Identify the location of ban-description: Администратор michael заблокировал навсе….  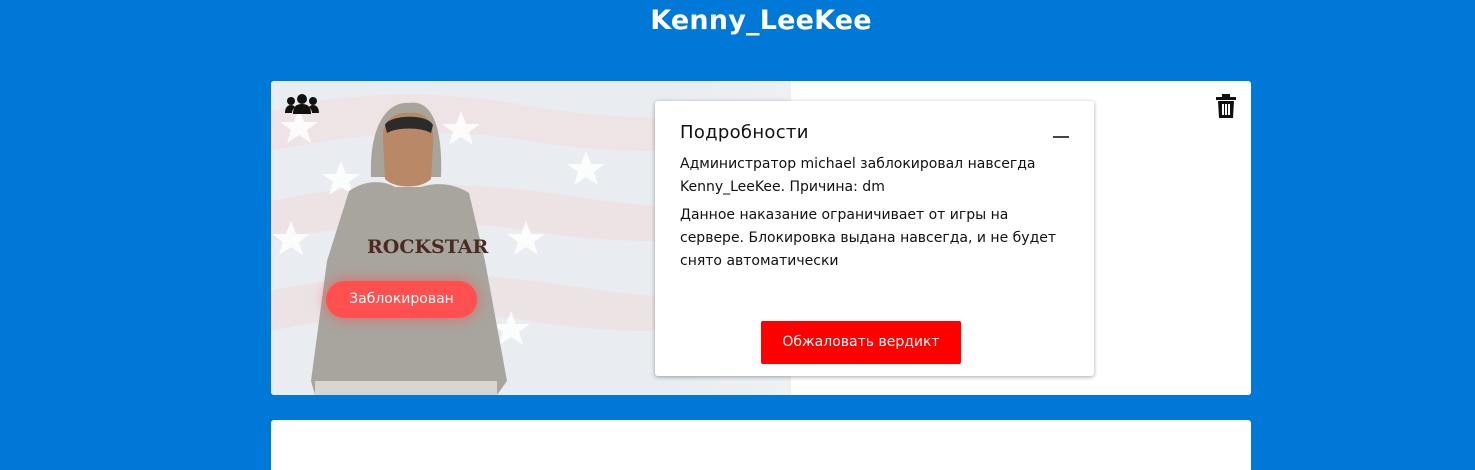
(858, 175).